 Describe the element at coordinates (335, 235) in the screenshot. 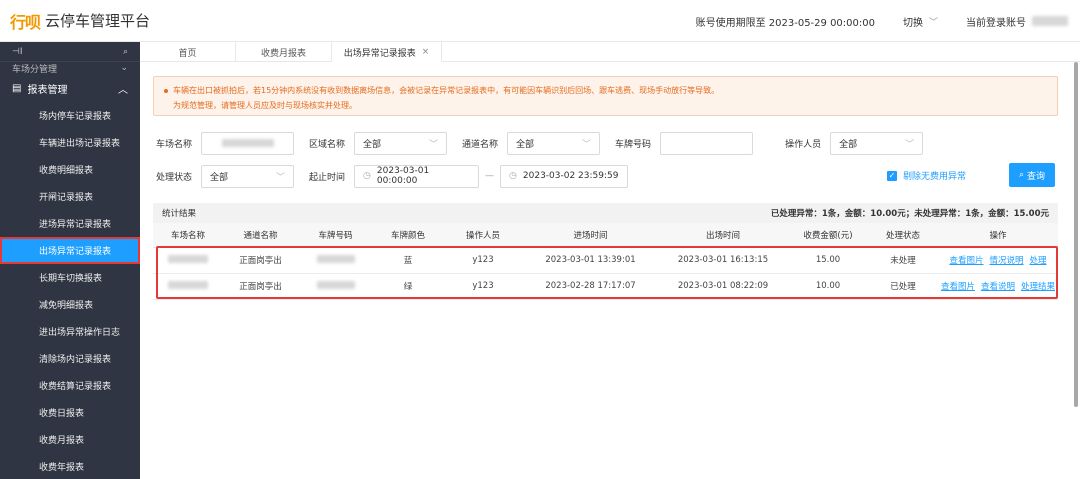

I see `column-header: 车牌号码` at that location.